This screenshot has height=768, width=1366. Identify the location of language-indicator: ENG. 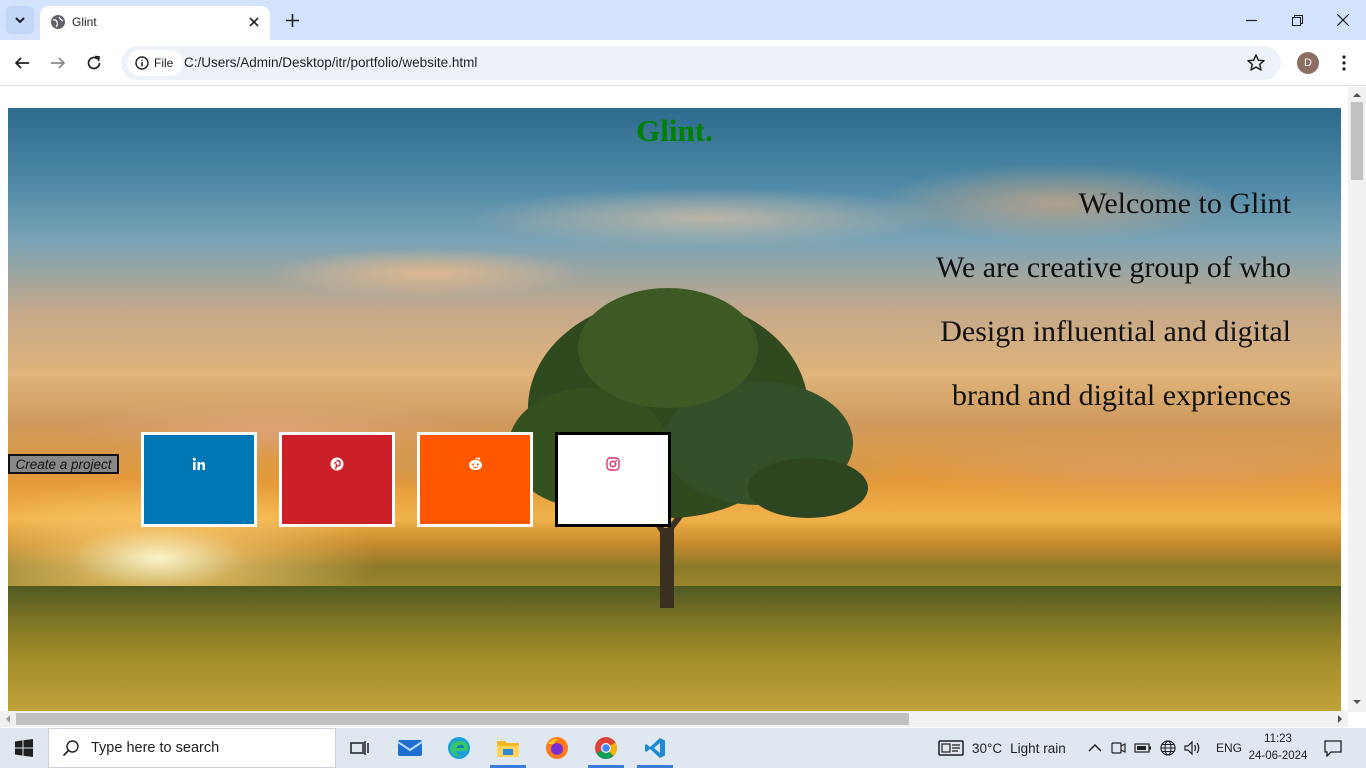
(1229, 748).